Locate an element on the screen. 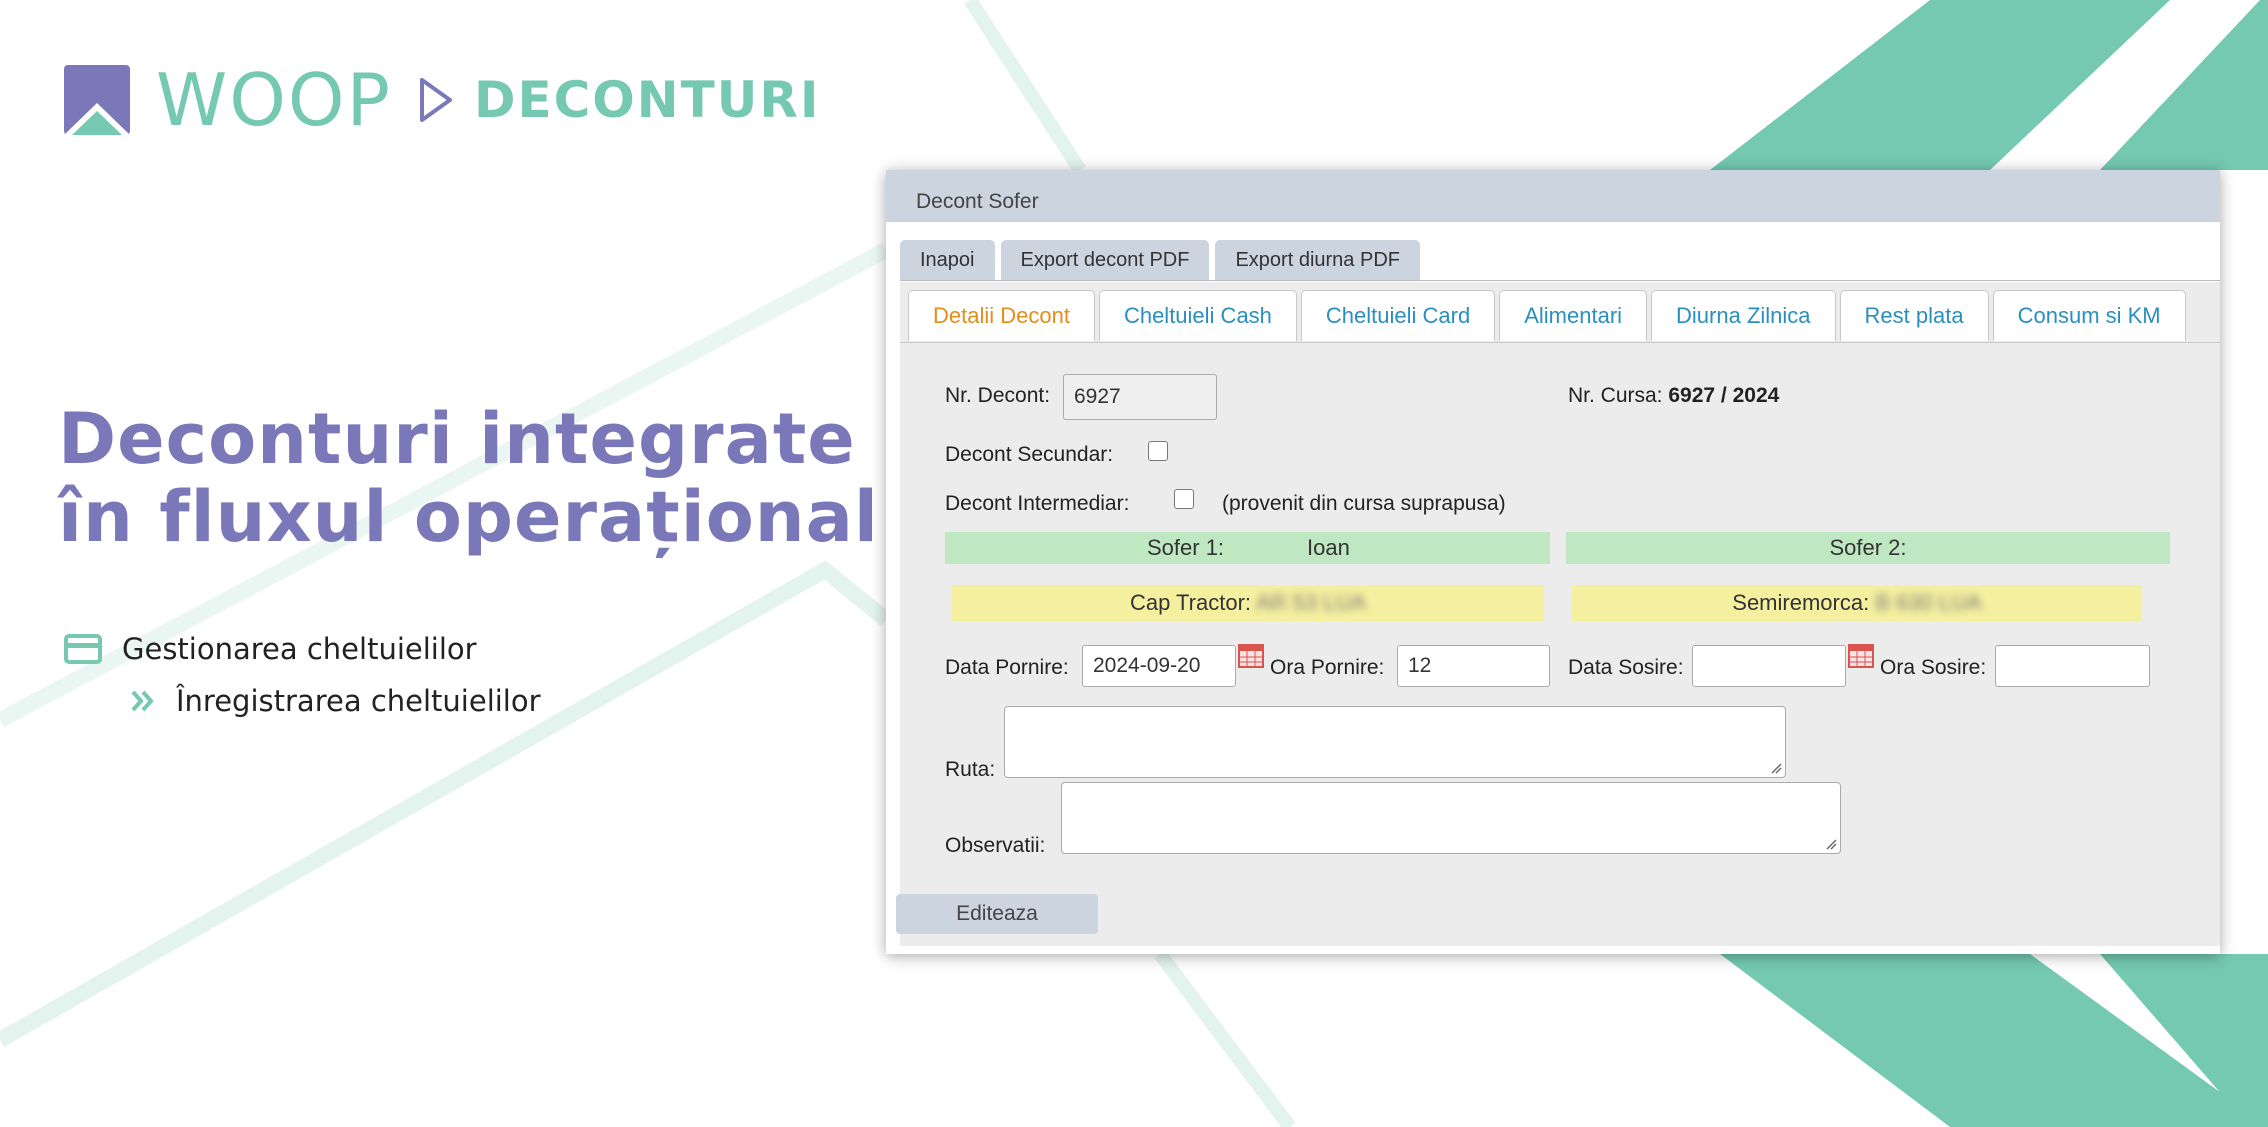 This screenshot has height=1127, width=2268. tab-consum-si-km: Consum si KM is located at coordinates (2089, 315).